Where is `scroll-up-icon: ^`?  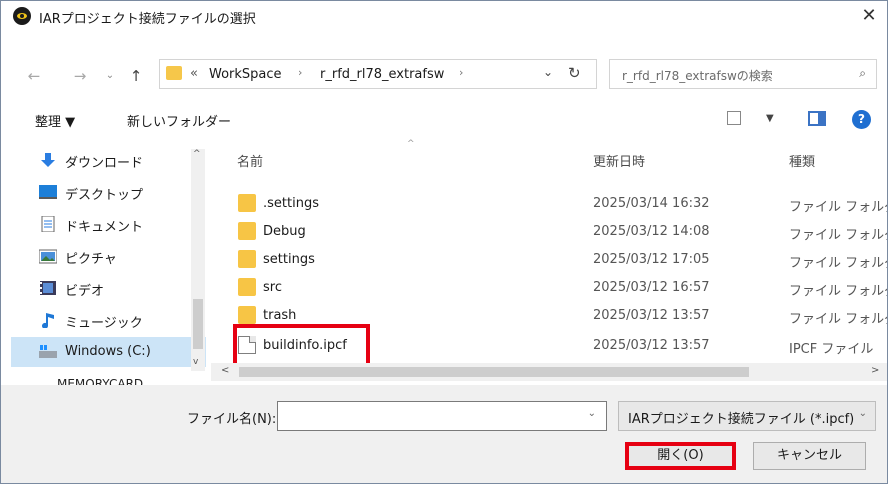 scroll-up-icon: ^ is located at coordinates (197, 154).